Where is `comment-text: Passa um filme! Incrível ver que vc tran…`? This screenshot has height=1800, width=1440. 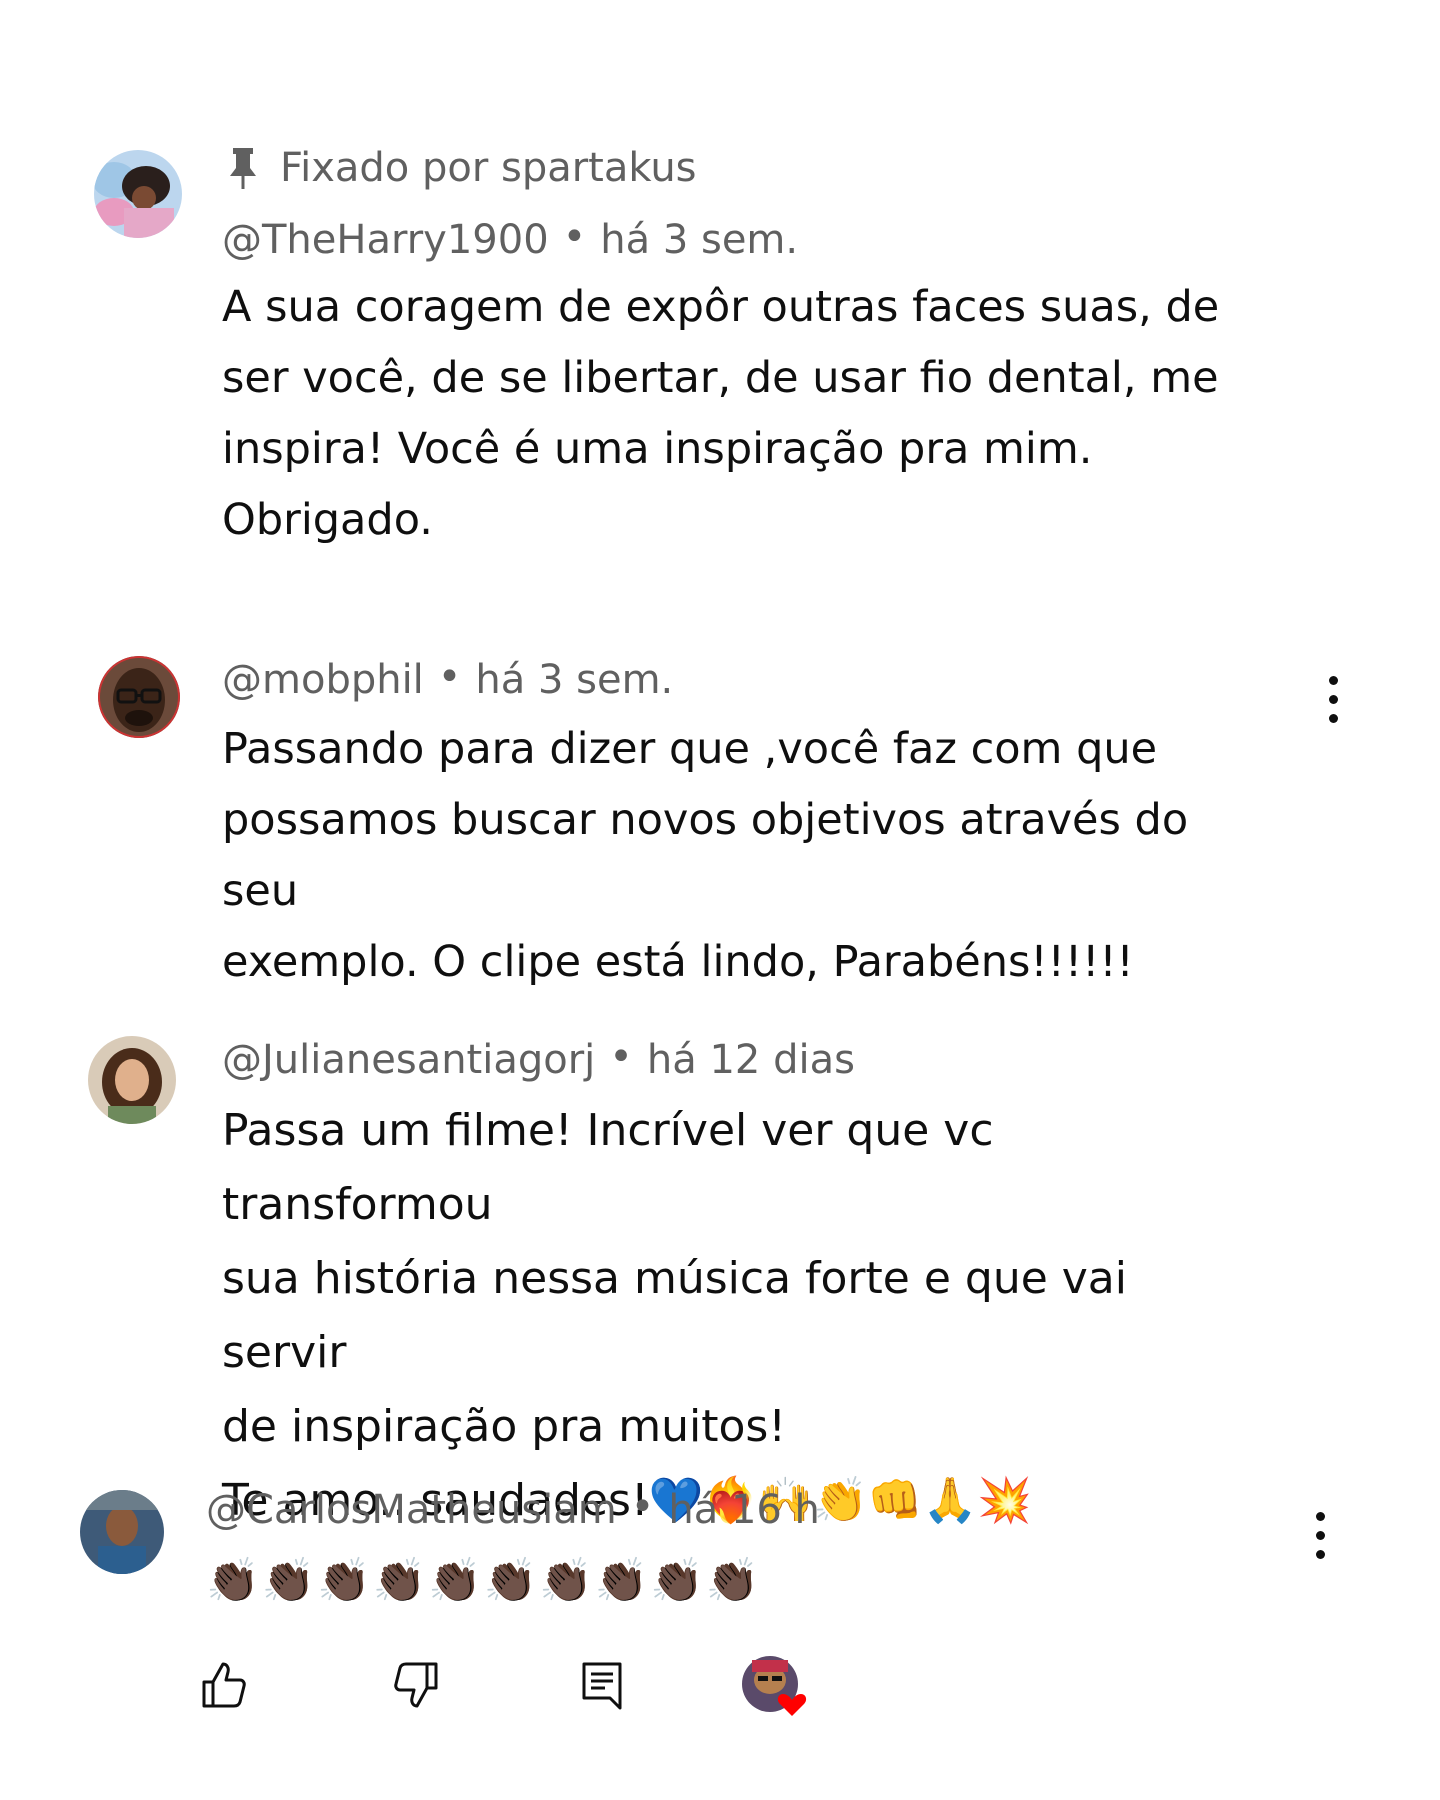
comment-text: Passa um filme! Incrível ver que vc tran… is located at coordinates (674, 1315).